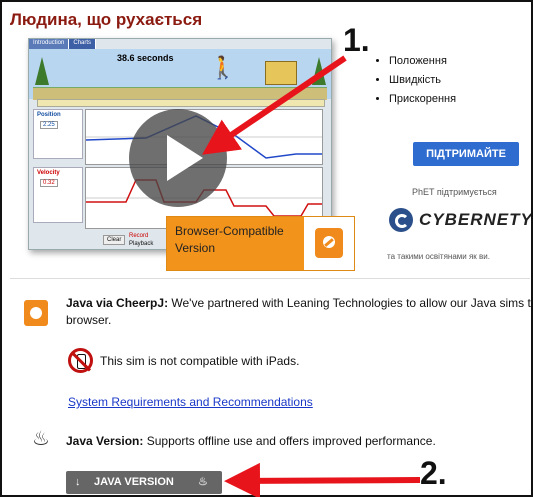  I want to click on browser-compatible-version-button: Browser-Compatible Version, so click(260, 243).